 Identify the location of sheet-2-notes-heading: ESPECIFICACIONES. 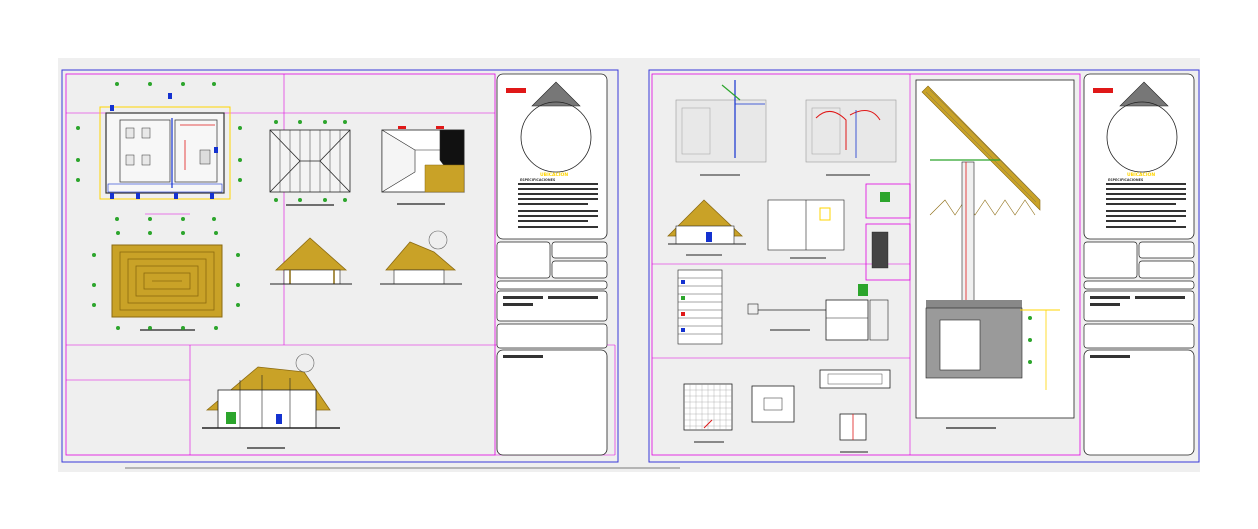
(1126, 180).